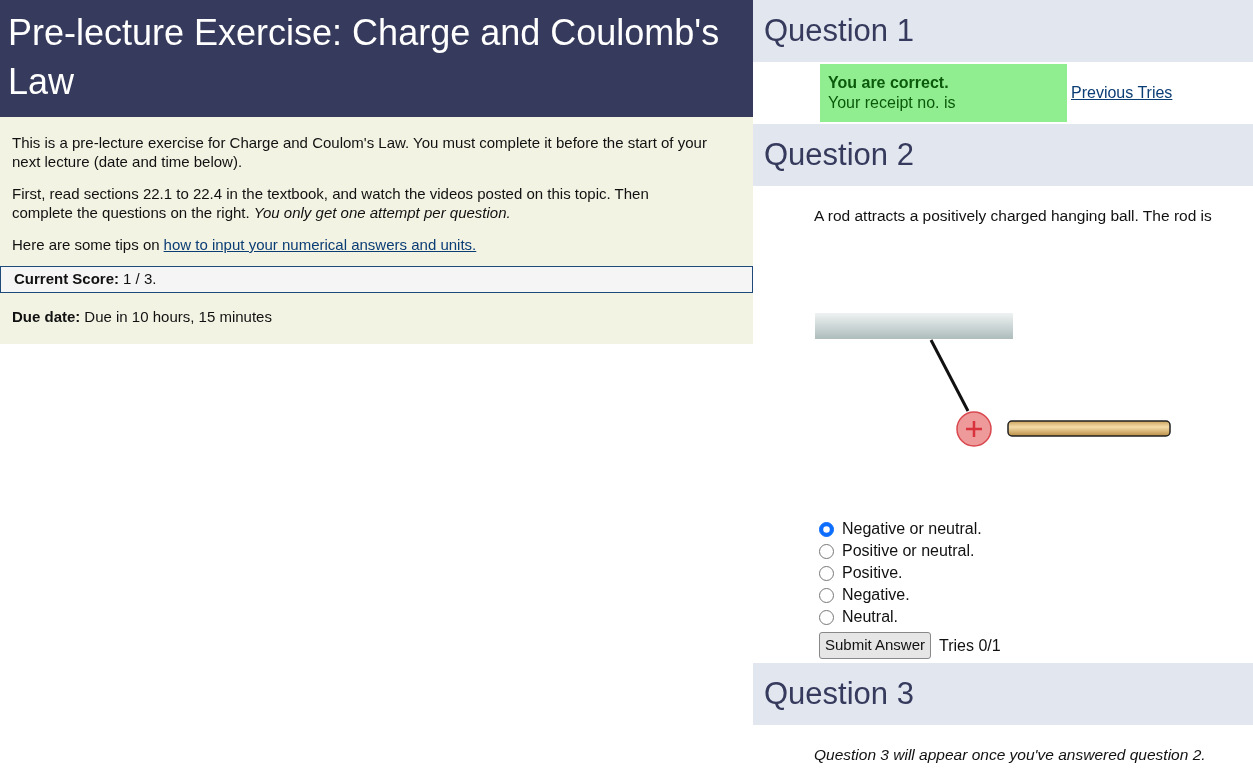 The width and height of the screenshot is (1253, 774). I want to click on previous-tries-link: Previous Tries, so click(1122, 93).